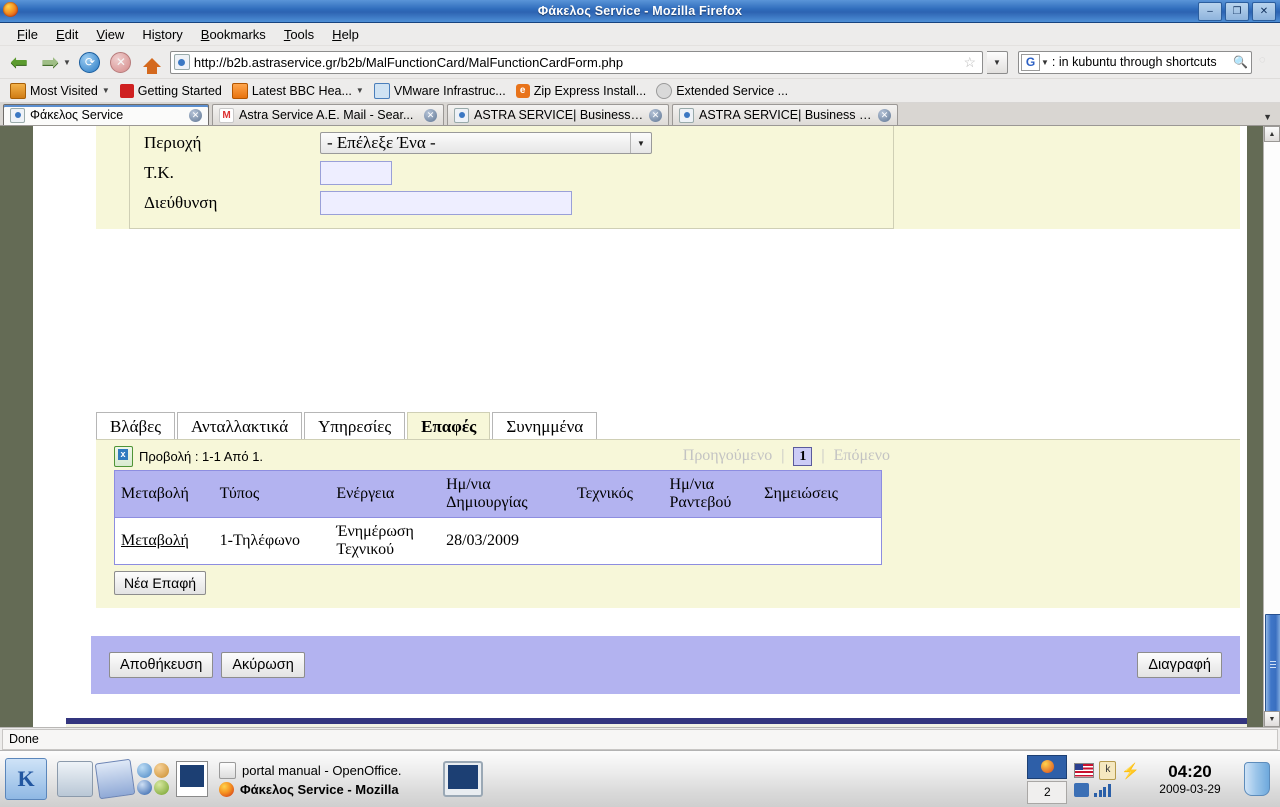 The height and width of the screenshot is (807, 1280). What do you see at coordinates (1272, 665) in the screenshot?
I see `scrollbar-thumb` at bounding box center [1272, 665].